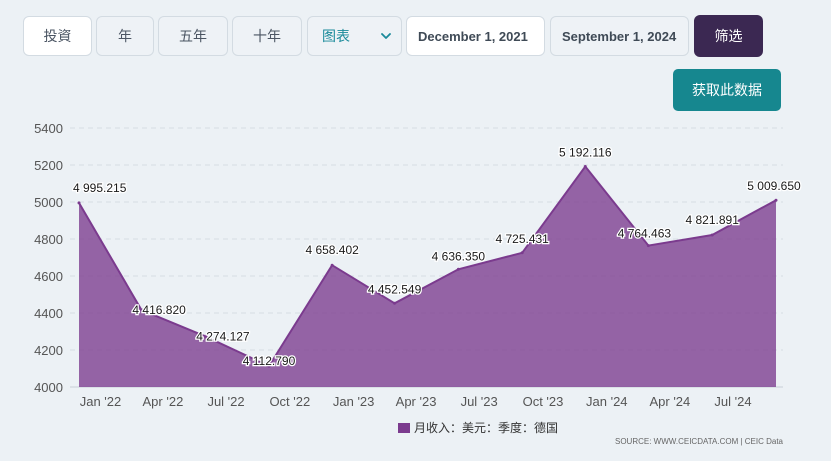 This screenshot has width=831, height=461. Describe the element at coordinates (48, 387) in the screenshot. I see `y-tick-label: 4000` at that location.